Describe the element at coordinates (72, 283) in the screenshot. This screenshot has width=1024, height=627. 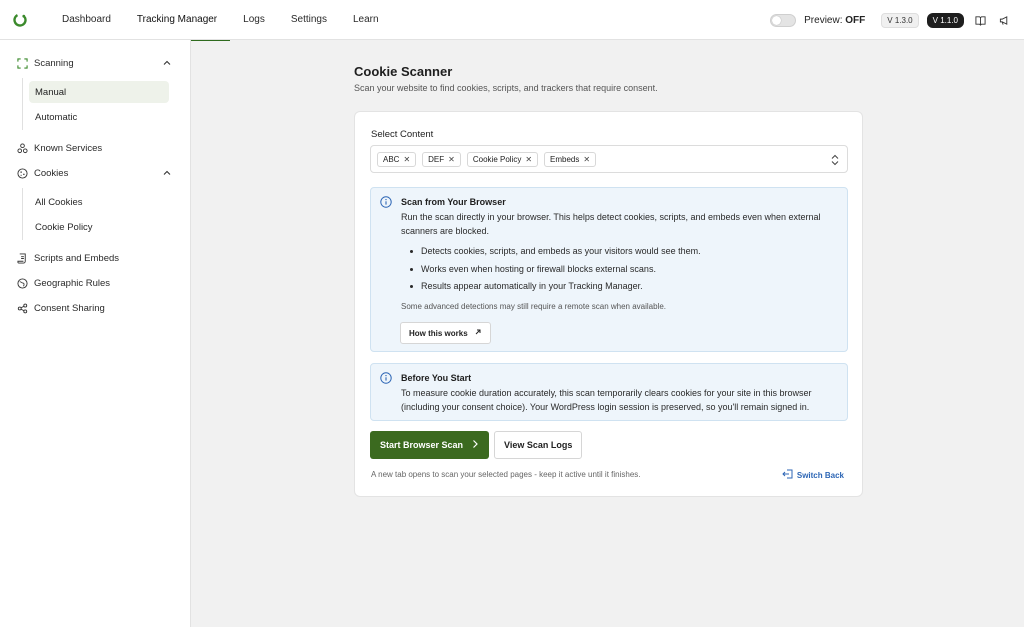
I see `sidebar-geographic-rules-label: Geographic Rules` at that location.